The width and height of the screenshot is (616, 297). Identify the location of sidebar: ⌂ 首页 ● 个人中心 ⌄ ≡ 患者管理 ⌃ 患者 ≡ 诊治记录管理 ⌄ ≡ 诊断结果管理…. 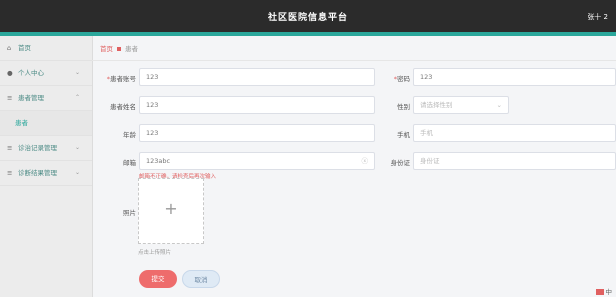
(46, 166).